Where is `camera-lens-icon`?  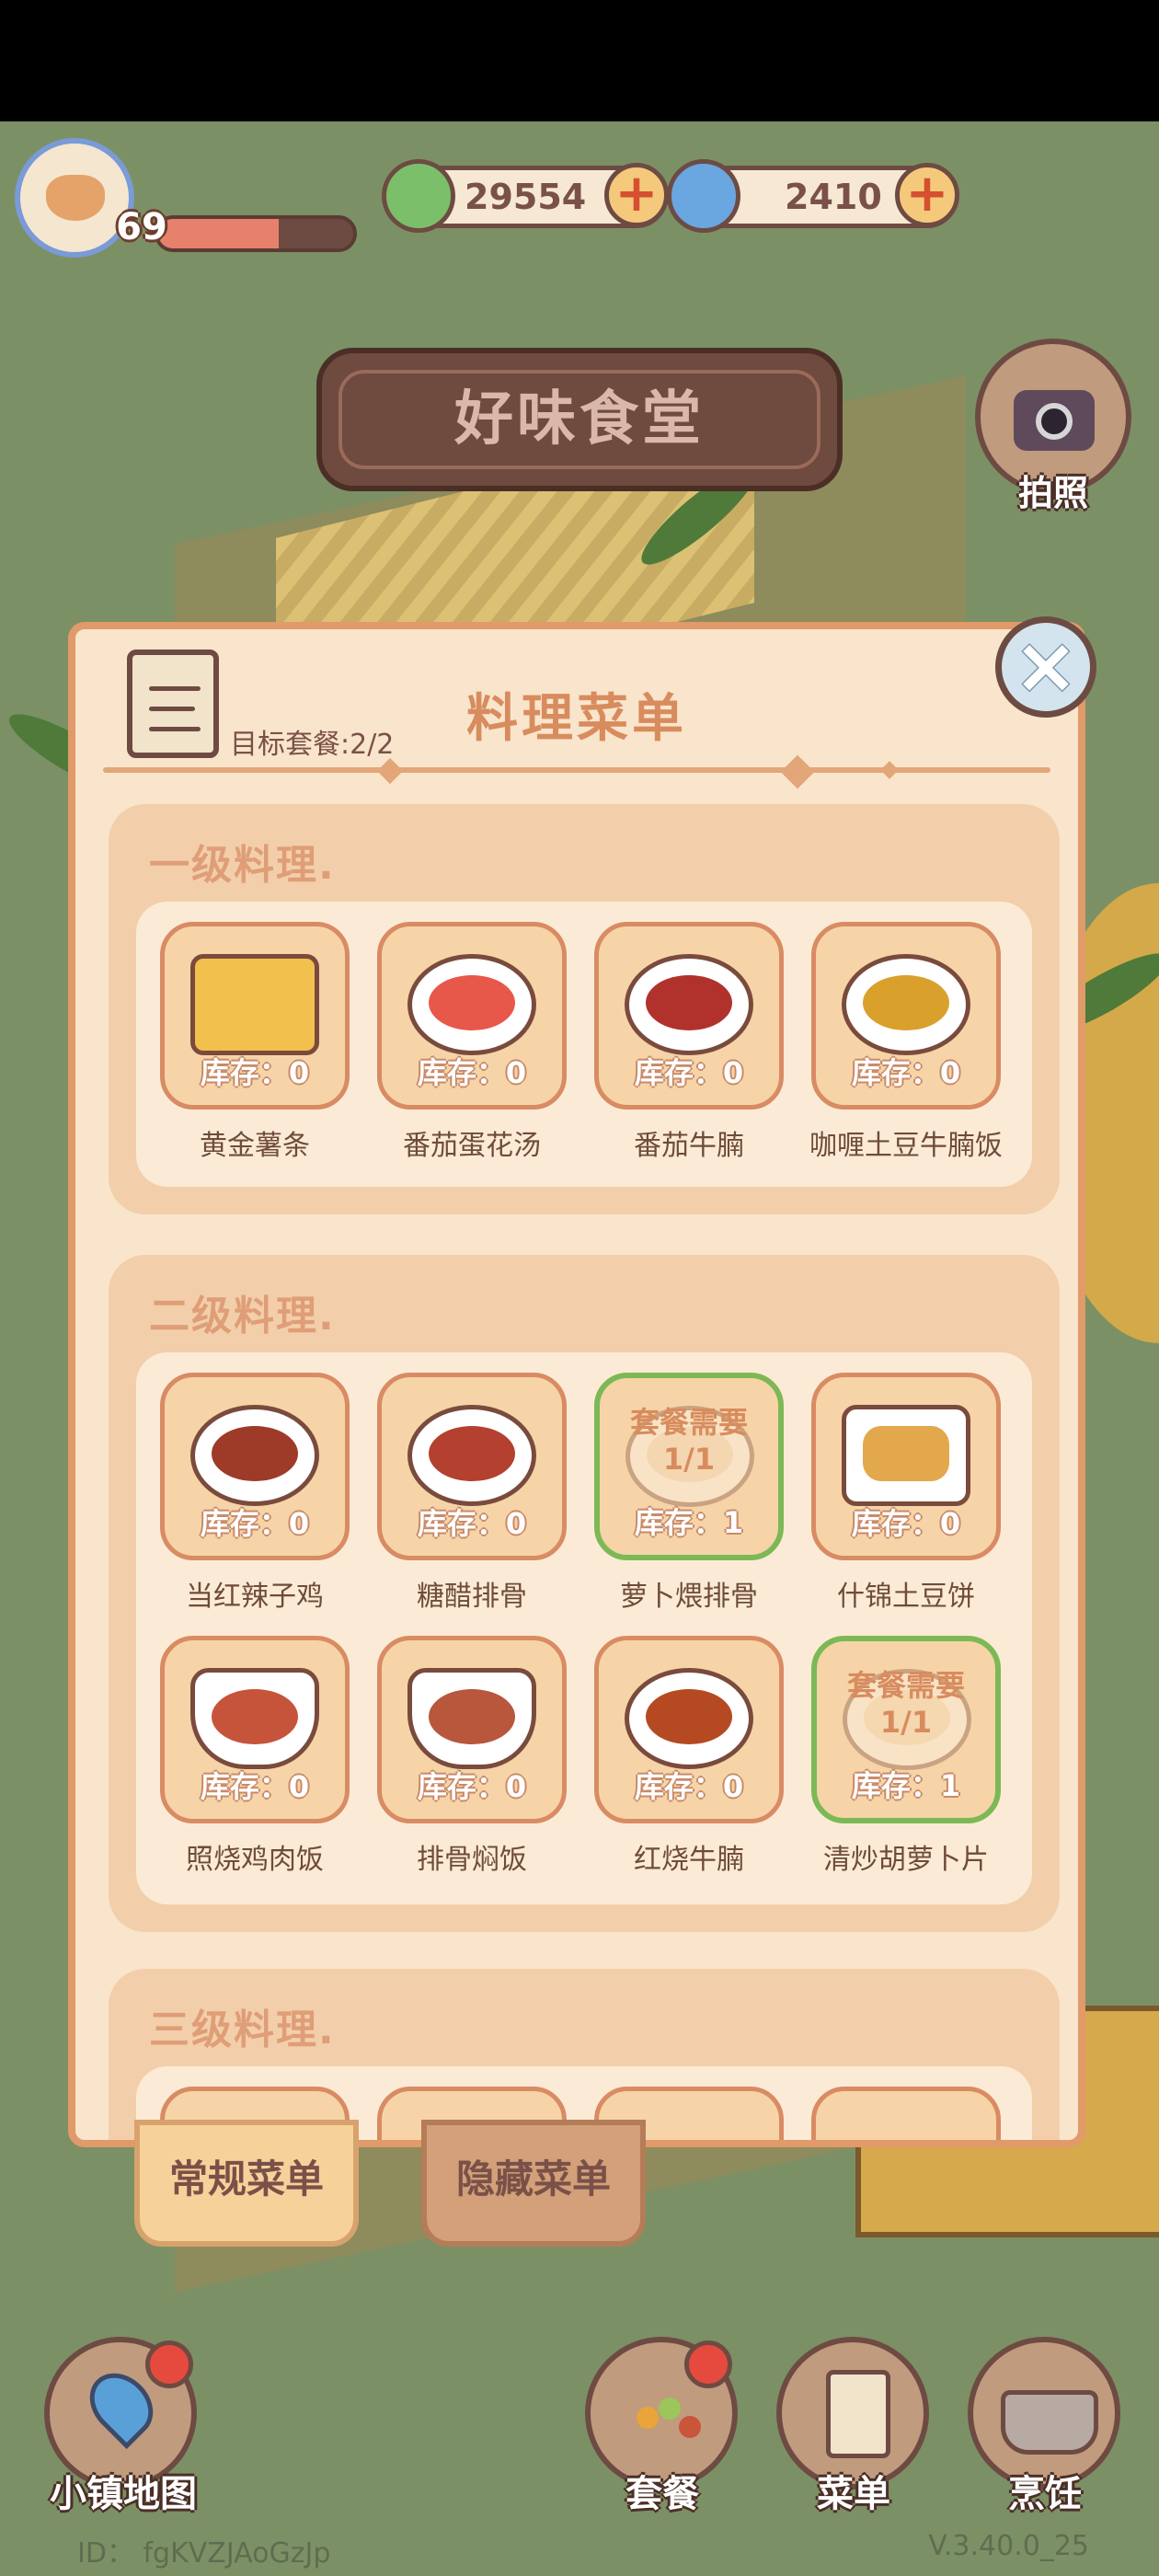
camera-lens-icon is located at coordinates (1054, 421).